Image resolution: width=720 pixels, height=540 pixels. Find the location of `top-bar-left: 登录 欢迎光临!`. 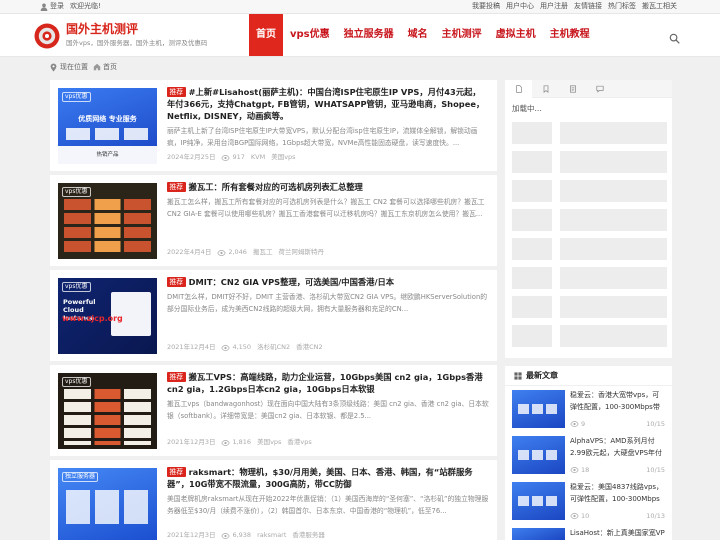

top-bar-left: 登录 欢迎光临! is located at coordinates (70, 6).